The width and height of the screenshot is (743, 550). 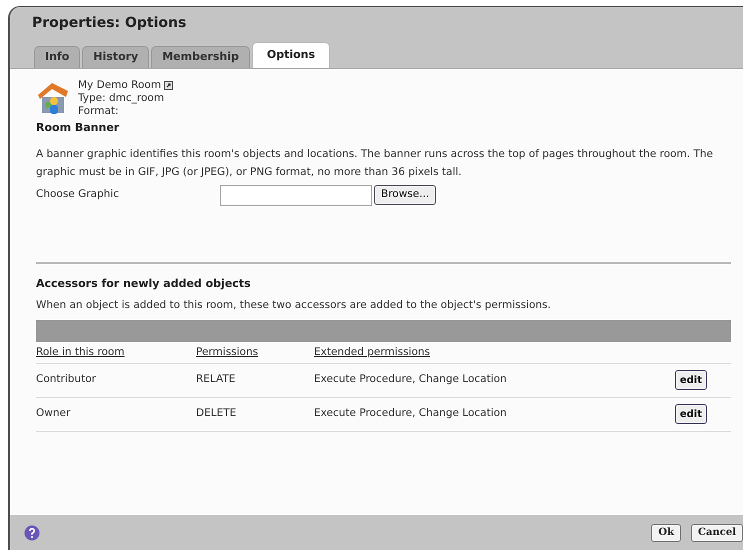 What do you see at coordinates (216, 380) in the screenshot?
I see `table-cell-text: RELATE` at bounding box center [216, 380].